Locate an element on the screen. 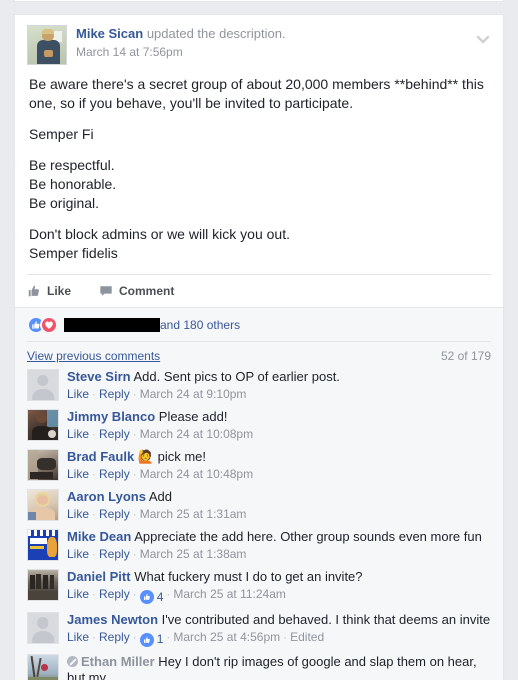  reactions-others-label: and 180 others is located at coordinates (200, 325).